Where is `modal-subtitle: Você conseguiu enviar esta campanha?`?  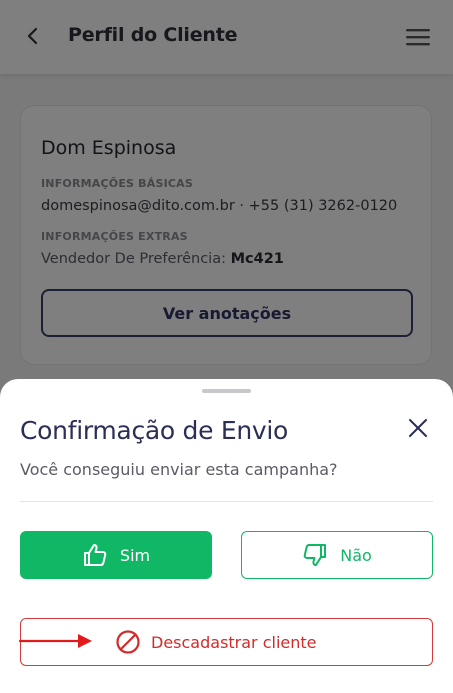
modal-subtitle: Você conseguiu enviar esta campanha? is located at coordinates (179, 469).